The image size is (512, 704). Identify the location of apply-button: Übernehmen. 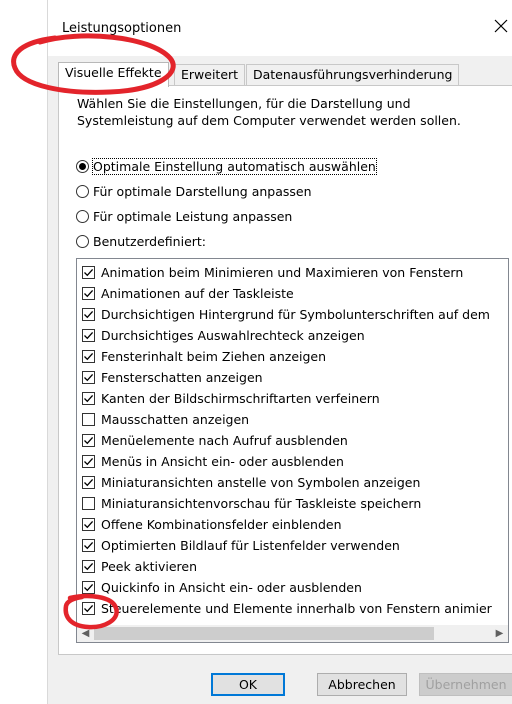
(465, 684).